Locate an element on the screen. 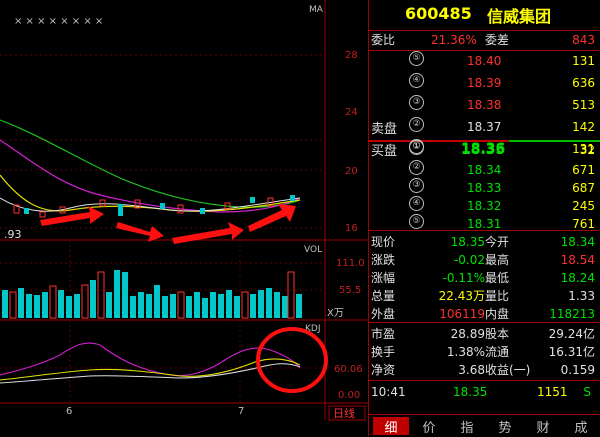  order-diff-label: 委差 is located at coordinates (497, 40).